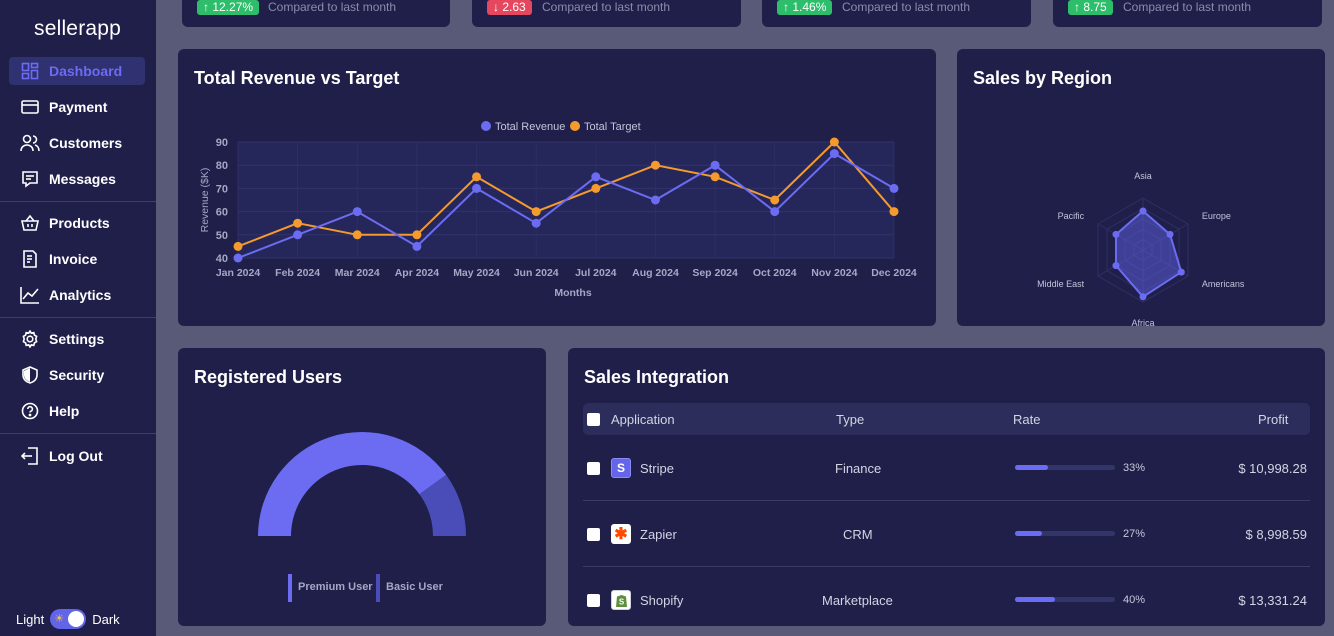  Describe the element at coordinates (1090, 7) in the screenshot. I see `trend-badge: ↑ 8.75` at that location.